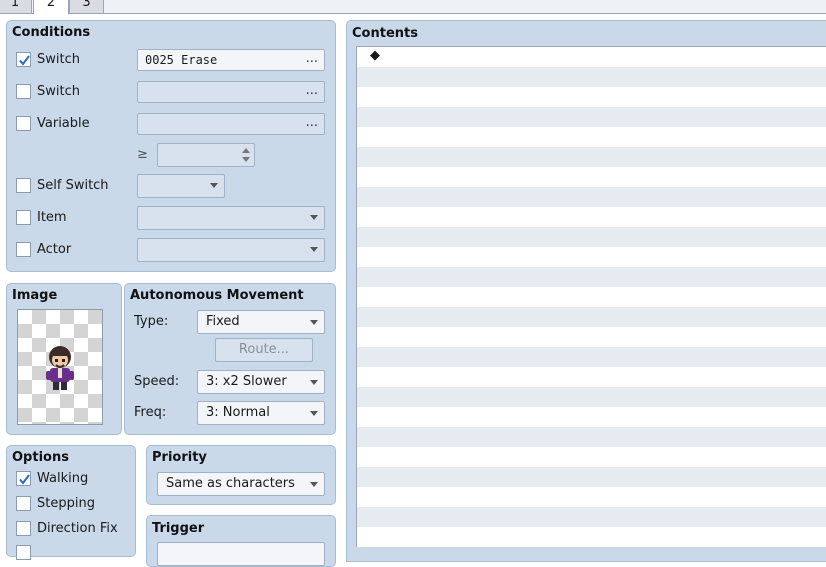 The image size is (826, 567). I want to click on switch1-value: 0025 Erase, so click(181, 60).